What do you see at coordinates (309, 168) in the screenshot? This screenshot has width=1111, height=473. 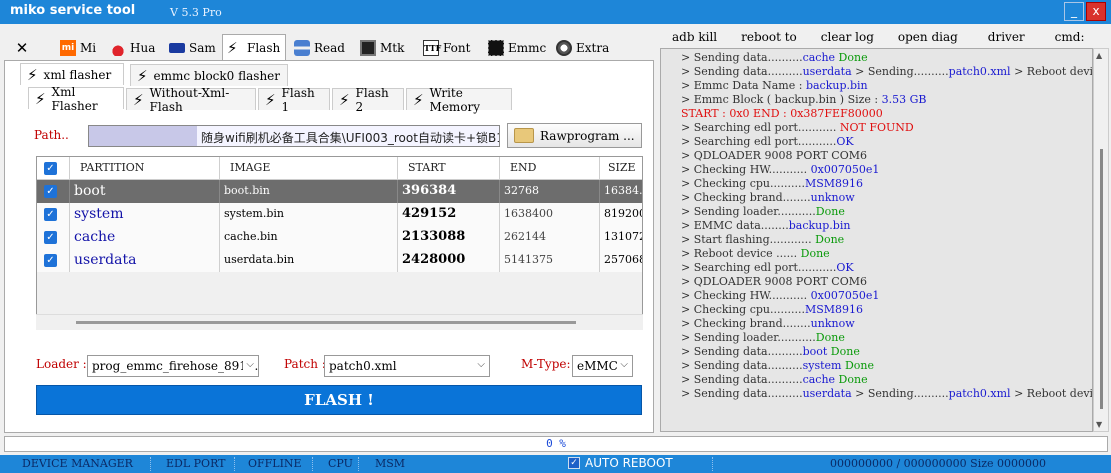 I see `header-image: IMAGE` at bounding box center [309, 168].